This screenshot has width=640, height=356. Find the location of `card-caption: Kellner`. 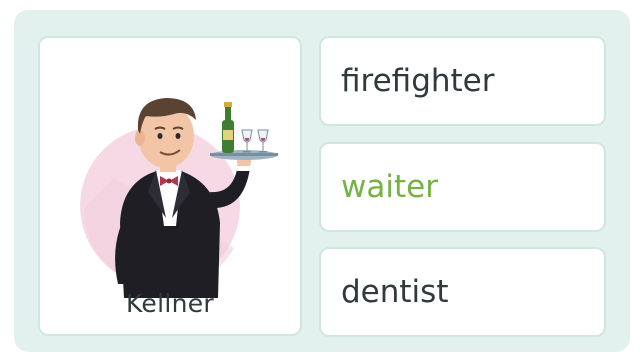

card-caption: Kellner is located at coordinates (170, 303).